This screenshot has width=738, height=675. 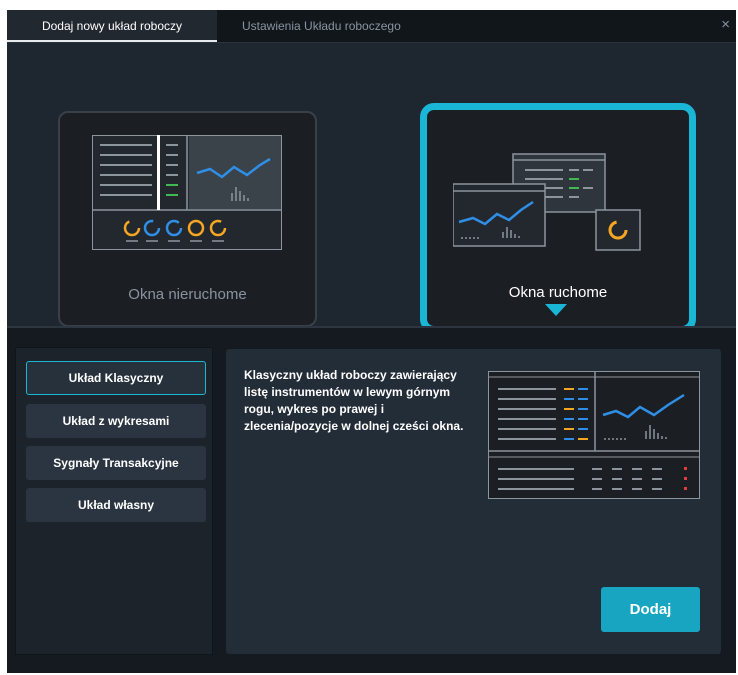 I want to click on add-button: Dodaj, so click(x=650, y=609).